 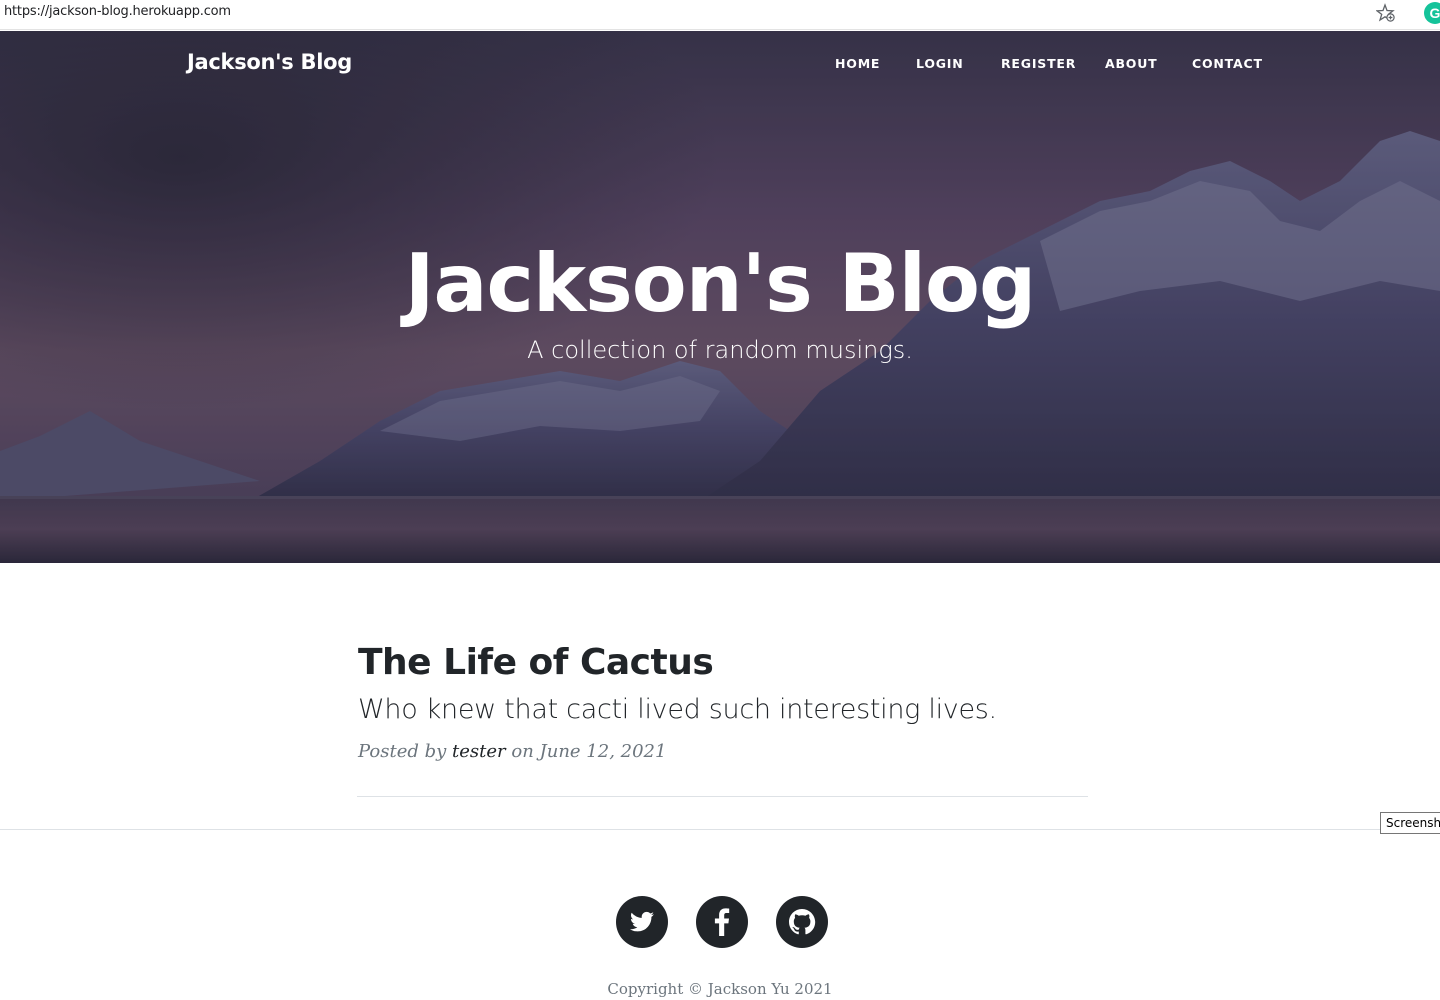 What do you see at coordinates (857, 63) in the screenshot?
I see `nav-home: HOME` at bounding box center [857, 63].